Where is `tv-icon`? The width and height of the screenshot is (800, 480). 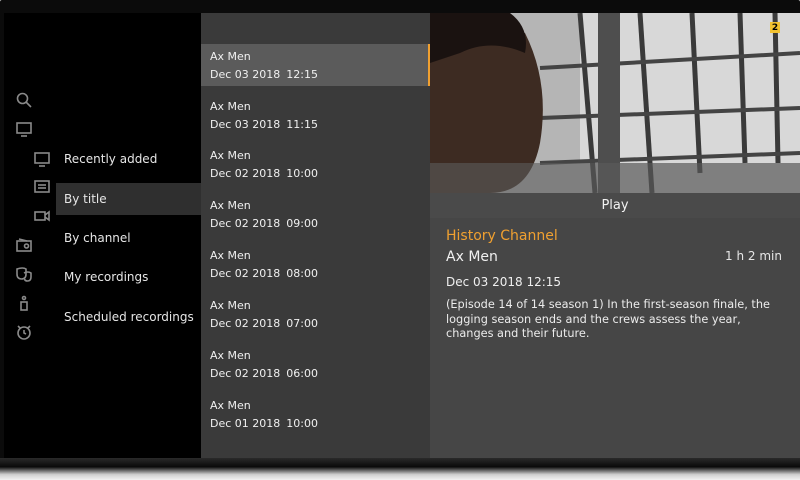 tv-icon is located at coordinates (24, 129).